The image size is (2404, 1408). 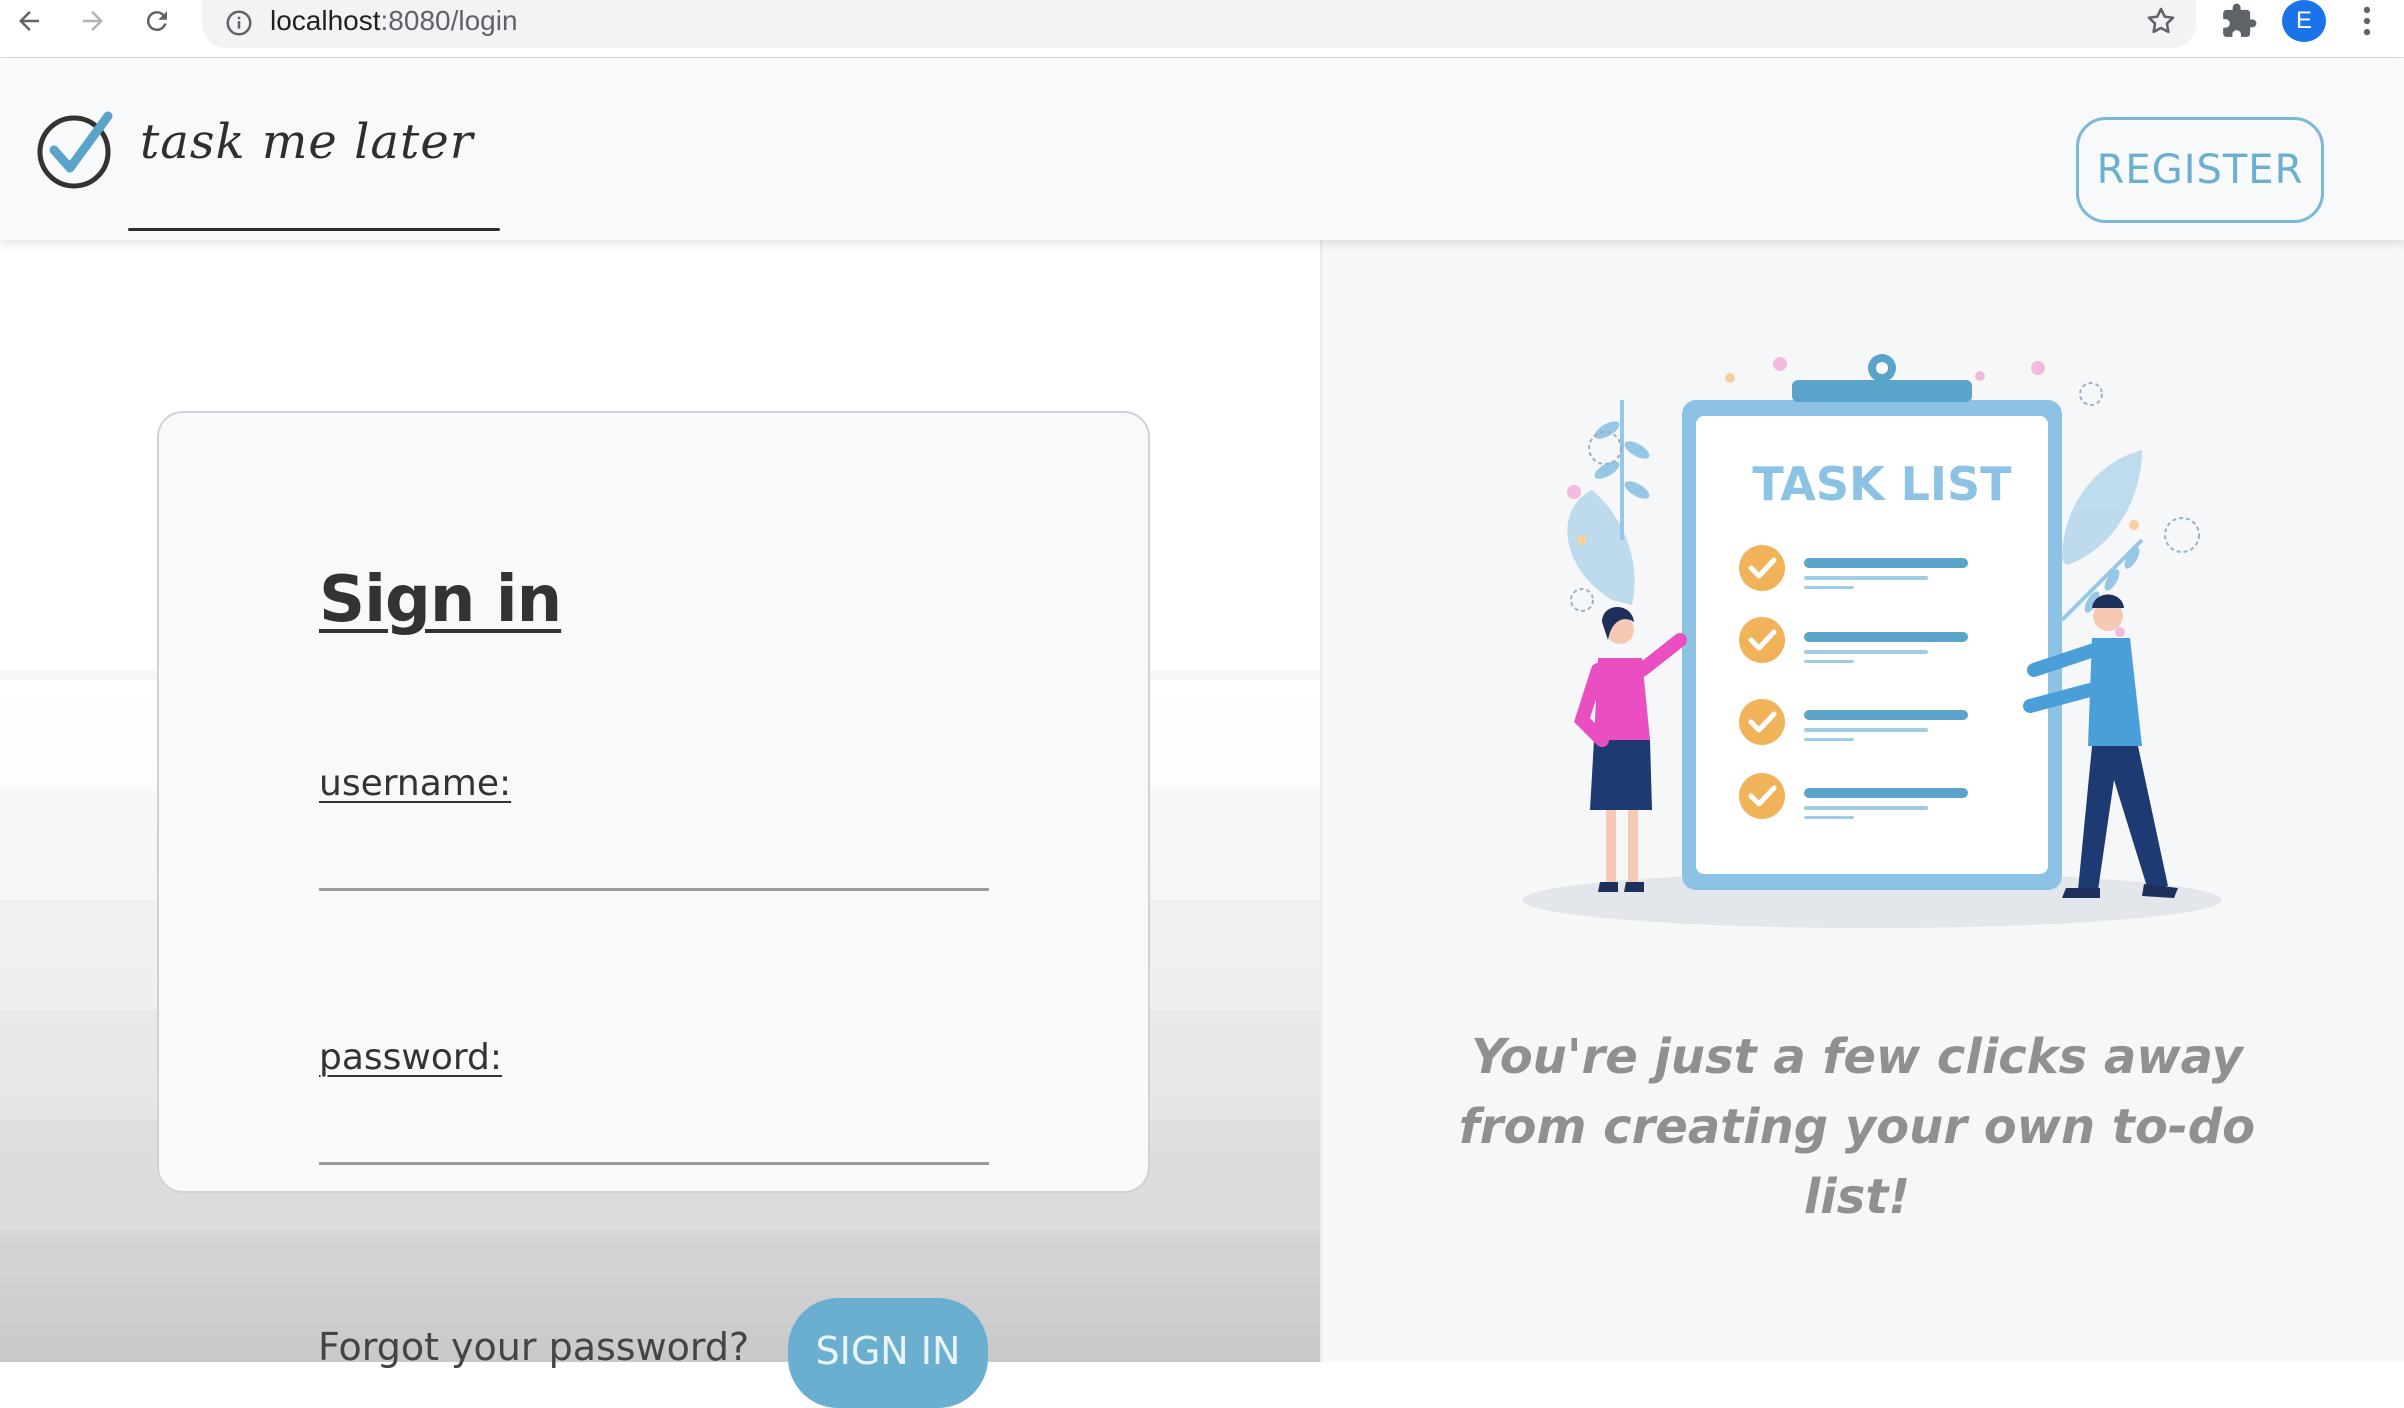 I want to click on checkmark-logo-icon, so click(x=75, y=150).